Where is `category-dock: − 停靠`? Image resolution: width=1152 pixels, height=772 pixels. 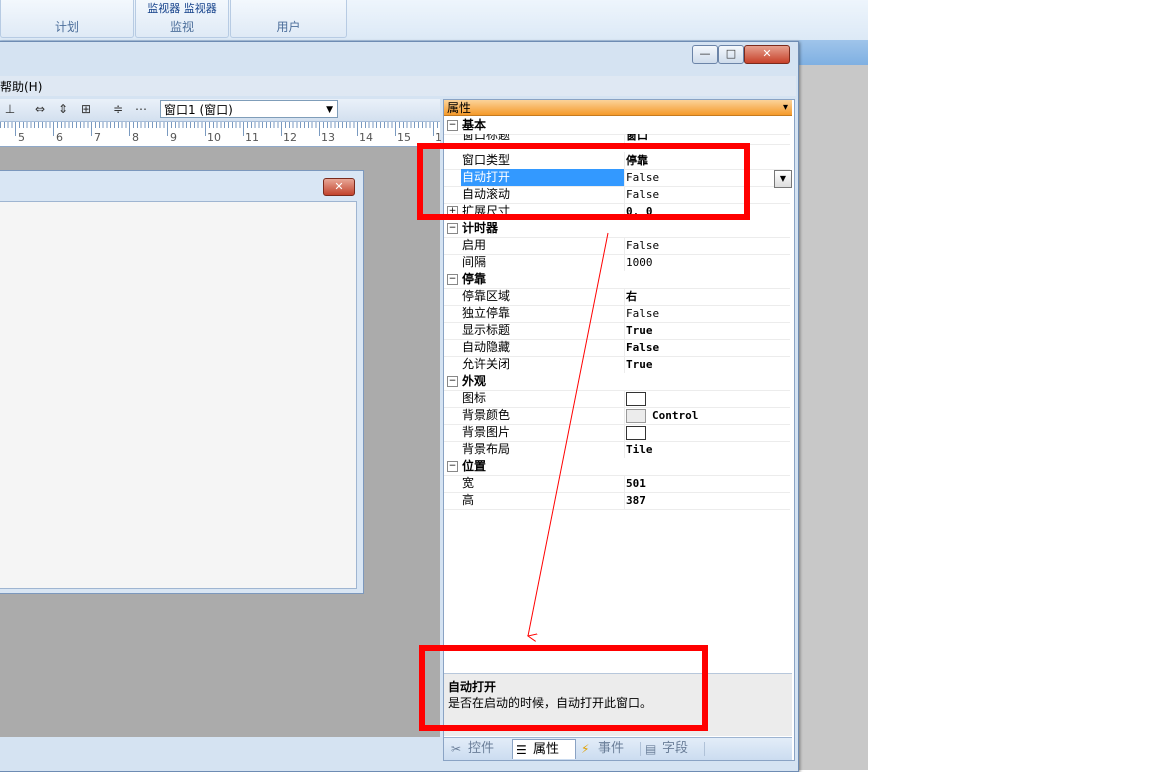 category-dock: − 停靠 is located at coordinates (617, 280).